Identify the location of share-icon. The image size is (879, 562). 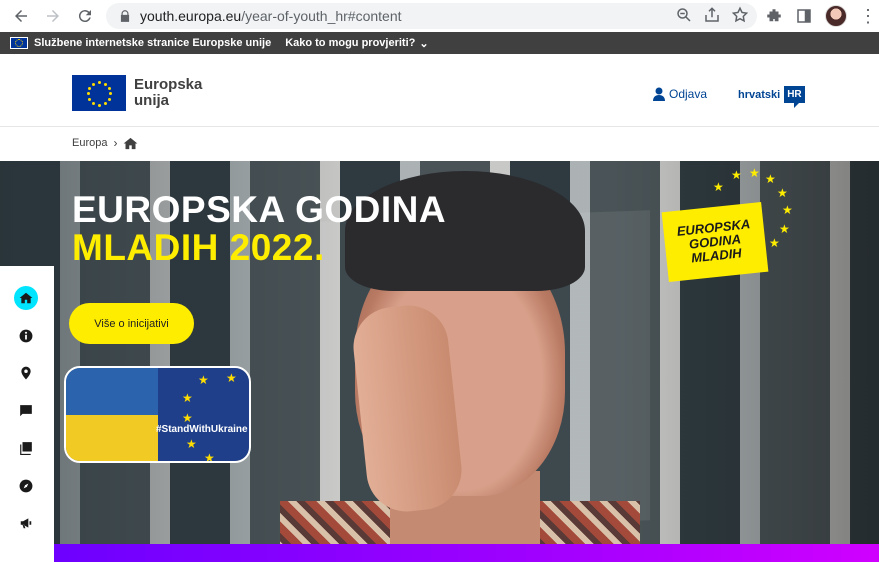
(712, 15).